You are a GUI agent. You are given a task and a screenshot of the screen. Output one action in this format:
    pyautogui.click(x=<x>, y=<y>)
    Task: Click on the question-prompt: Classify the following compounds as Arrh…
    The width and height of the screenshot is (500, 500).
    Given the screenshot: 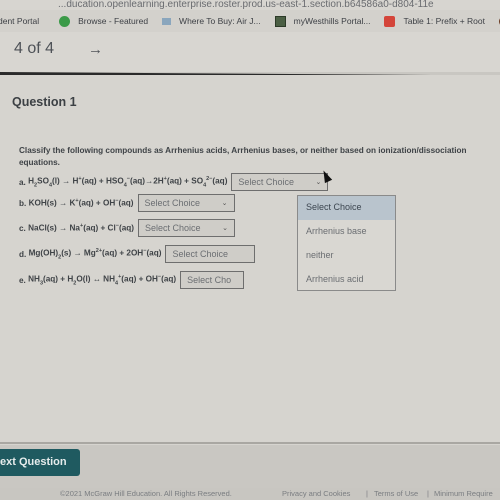 What is the action you would take?
    pyautogui.click(x=243, y=156)
    